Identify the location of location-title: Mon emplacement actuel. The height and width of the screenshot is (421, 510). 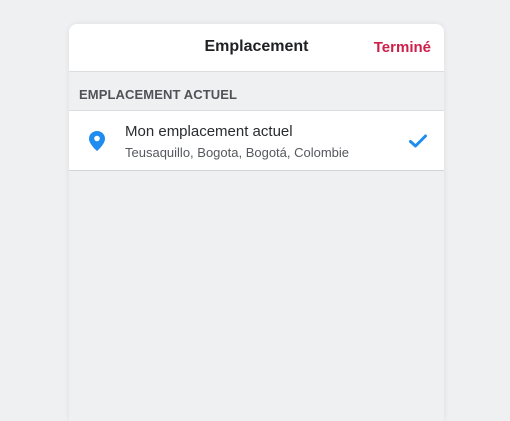
(209, 131).